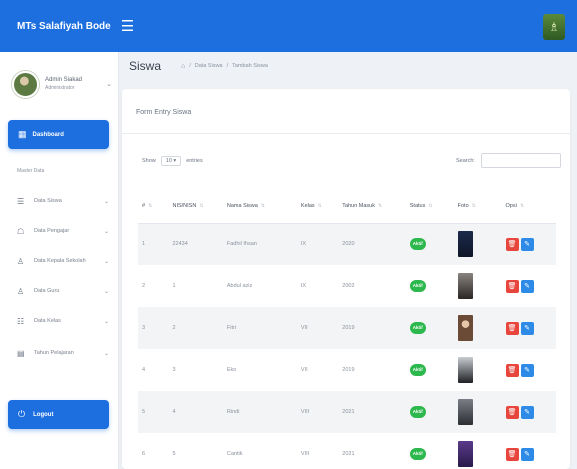  I want to click on user-tie-icon: ♙, so click(21, 261).